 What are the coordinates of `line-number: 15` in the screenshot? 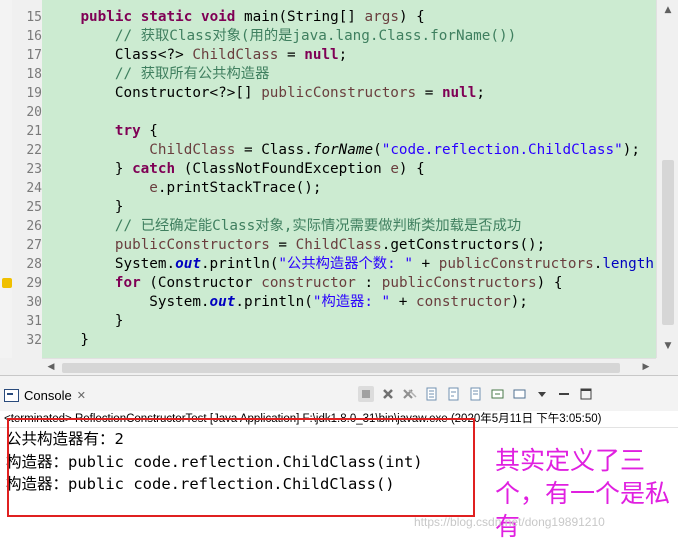 It's located at (34, 17).